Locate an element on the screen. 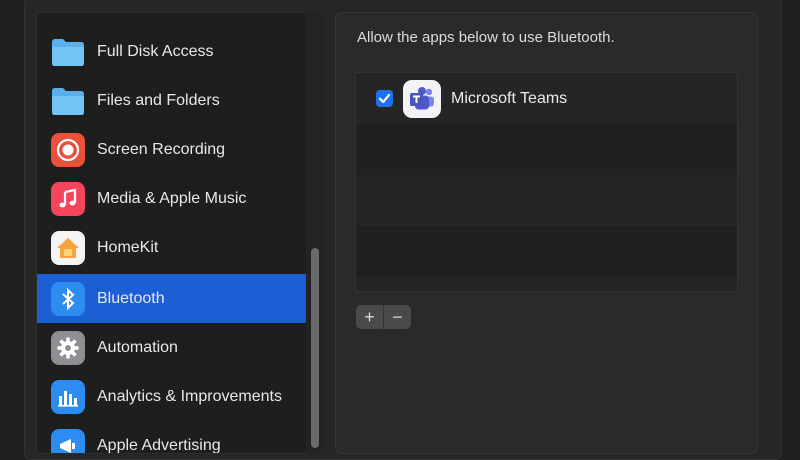  sidebar-scrollbar is located at coordinates (315, 348).